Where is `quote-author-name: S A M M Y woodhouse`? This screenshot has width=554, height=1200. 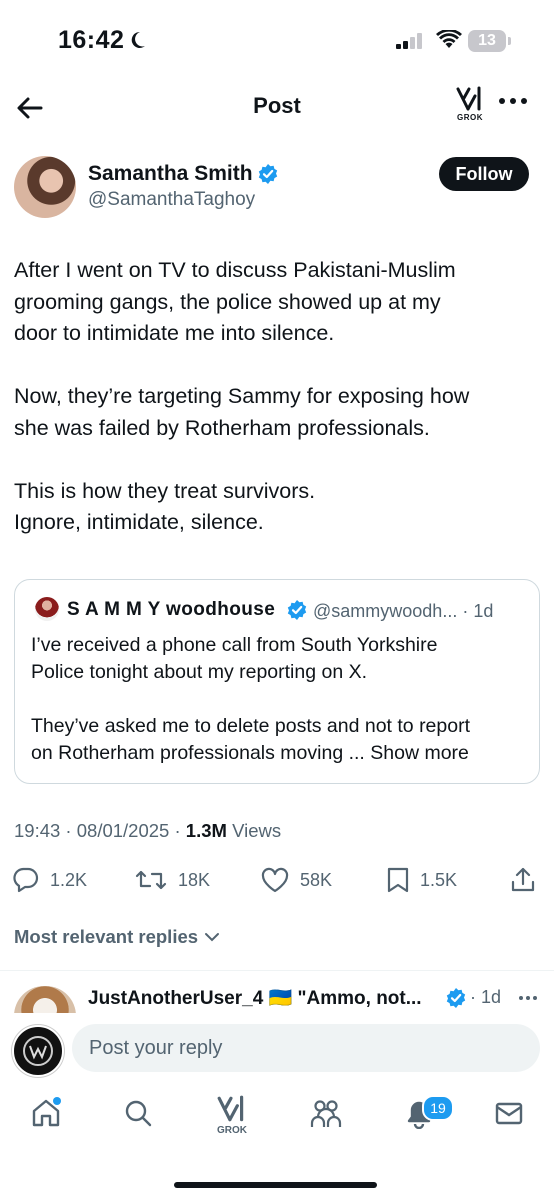 quote-author-name: S A M M Y woodhouse is located at coordinates (171, 609).